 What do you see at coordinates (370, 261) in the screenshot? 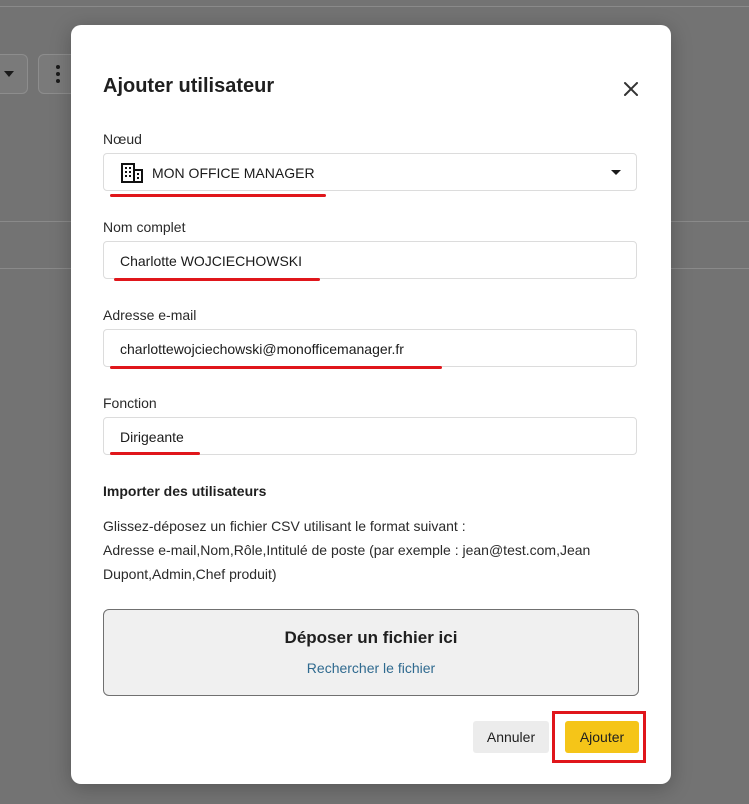
I see `full-name-field: Charlotte WOJCIECHOWSKI` at bounding box center [370, 261].